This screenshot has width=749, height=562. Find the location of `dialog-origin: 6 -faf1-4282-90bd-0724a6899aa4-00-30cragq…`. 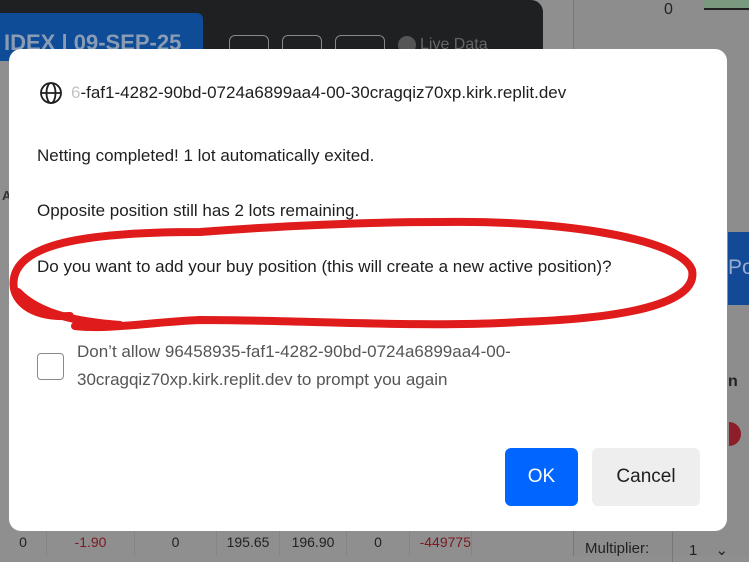

dialog-origin: 6 -faf1-4282-90bd-0724a6899aa4-00-30cragq… is located at coordinates (302, 93).